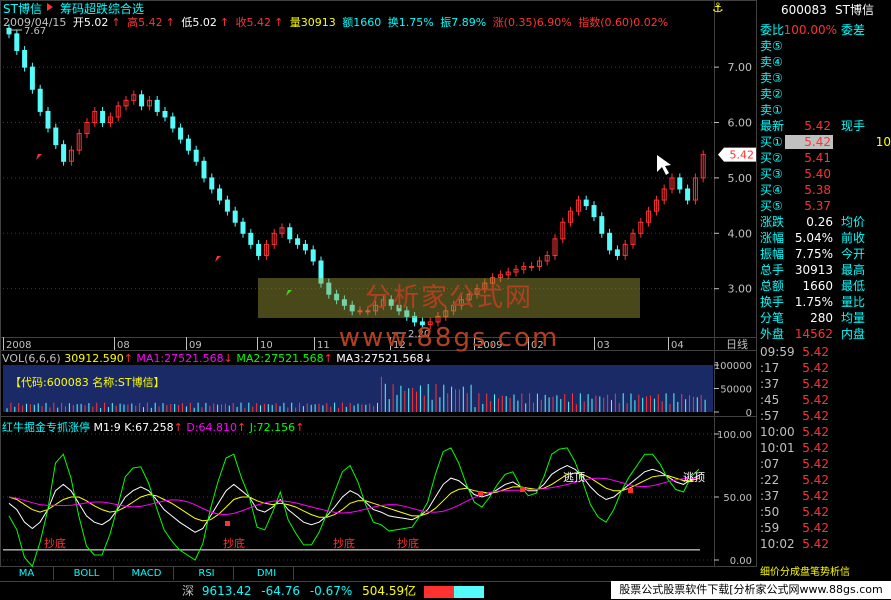 This screenshot has width=891, height=600. I want to click on header-date: 2009/04/15, so click(35, 22).